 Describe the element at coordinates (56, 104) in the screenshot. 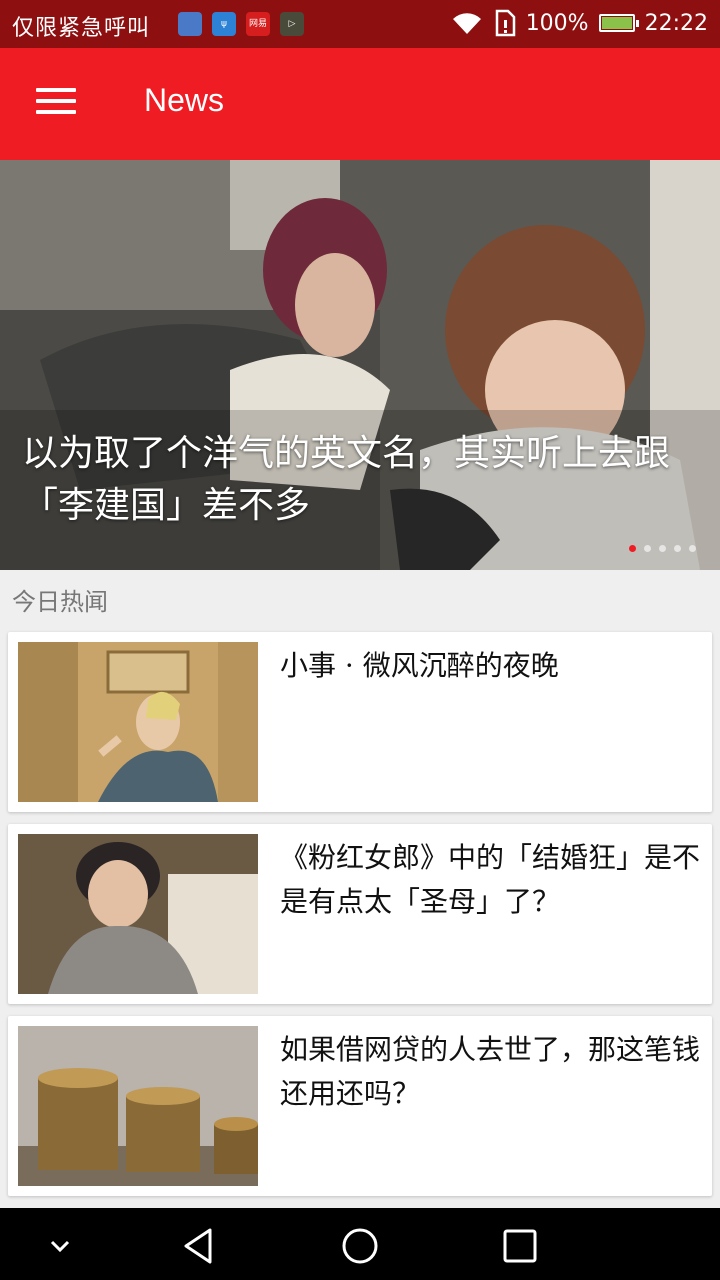

I see `menu-icon` at that location.